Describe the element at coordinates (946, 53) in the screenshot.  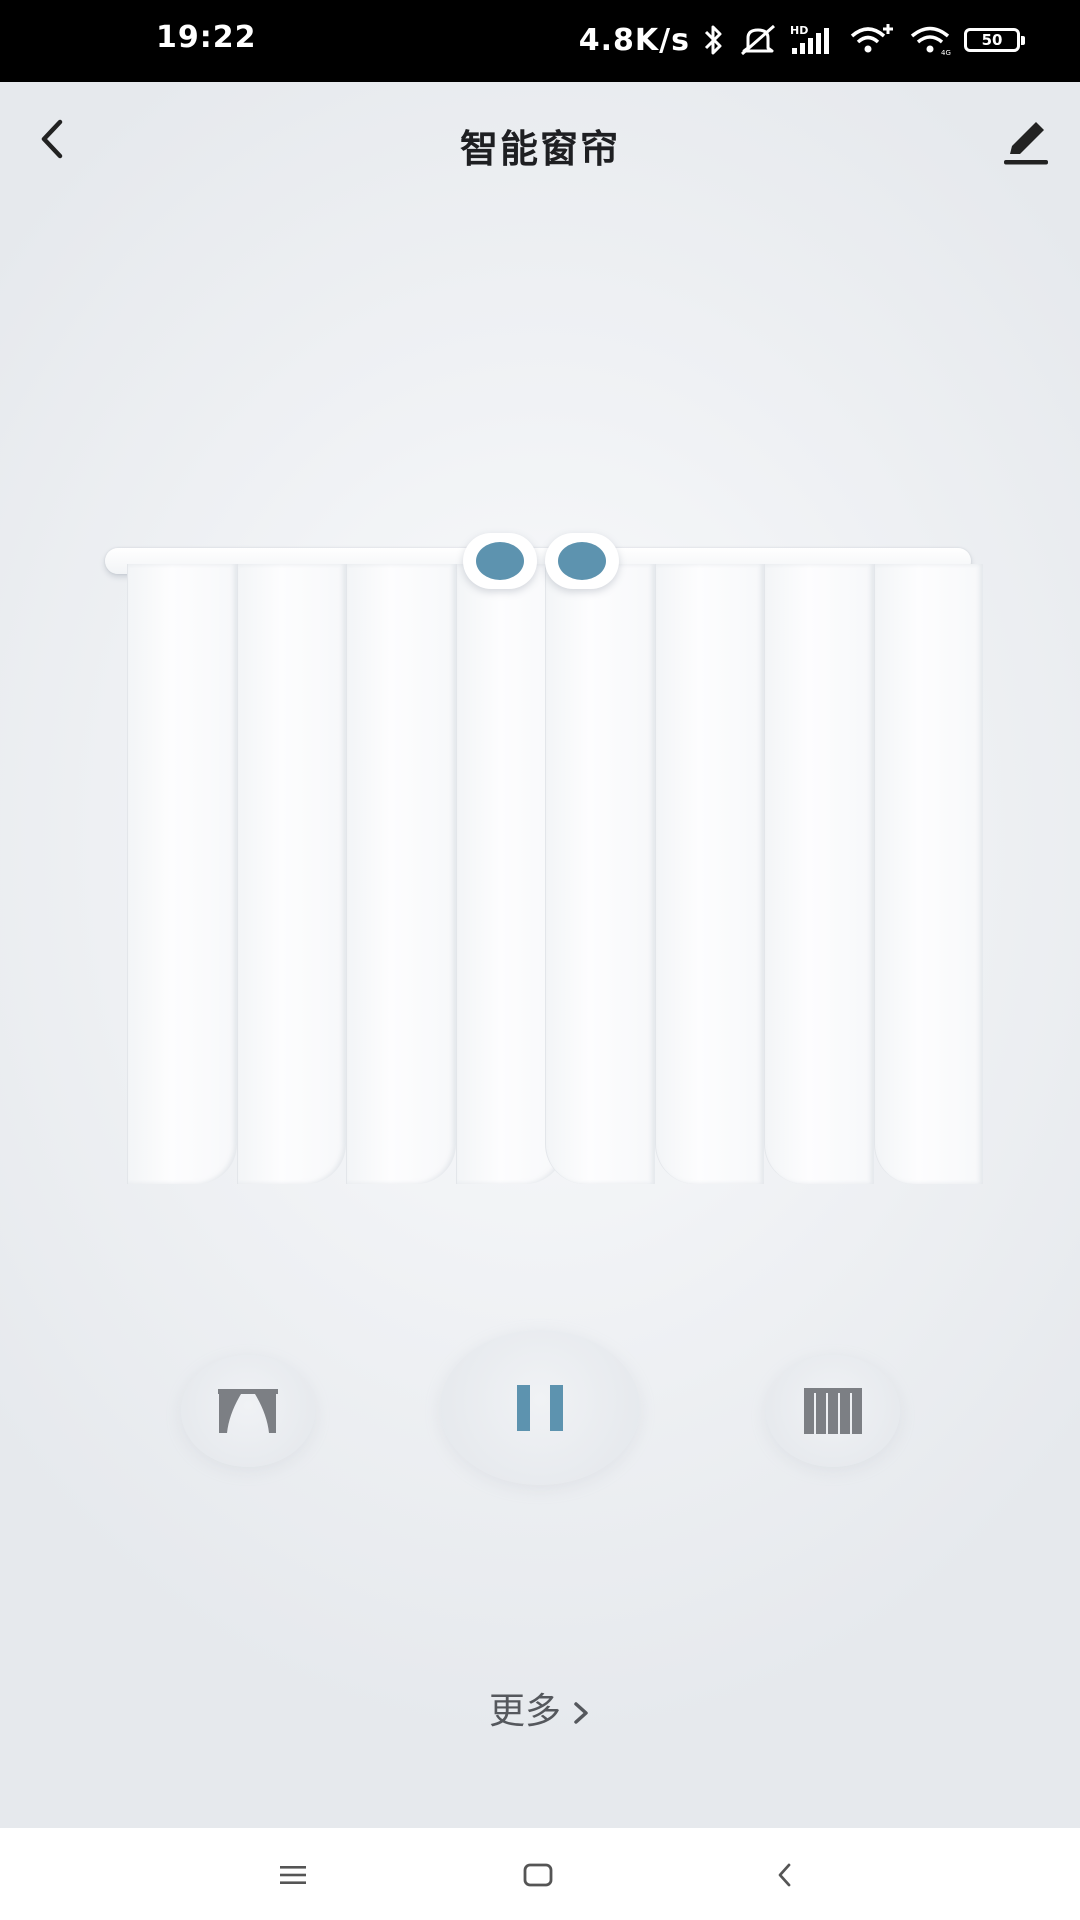
I see `svg-text: 4G` at that location.